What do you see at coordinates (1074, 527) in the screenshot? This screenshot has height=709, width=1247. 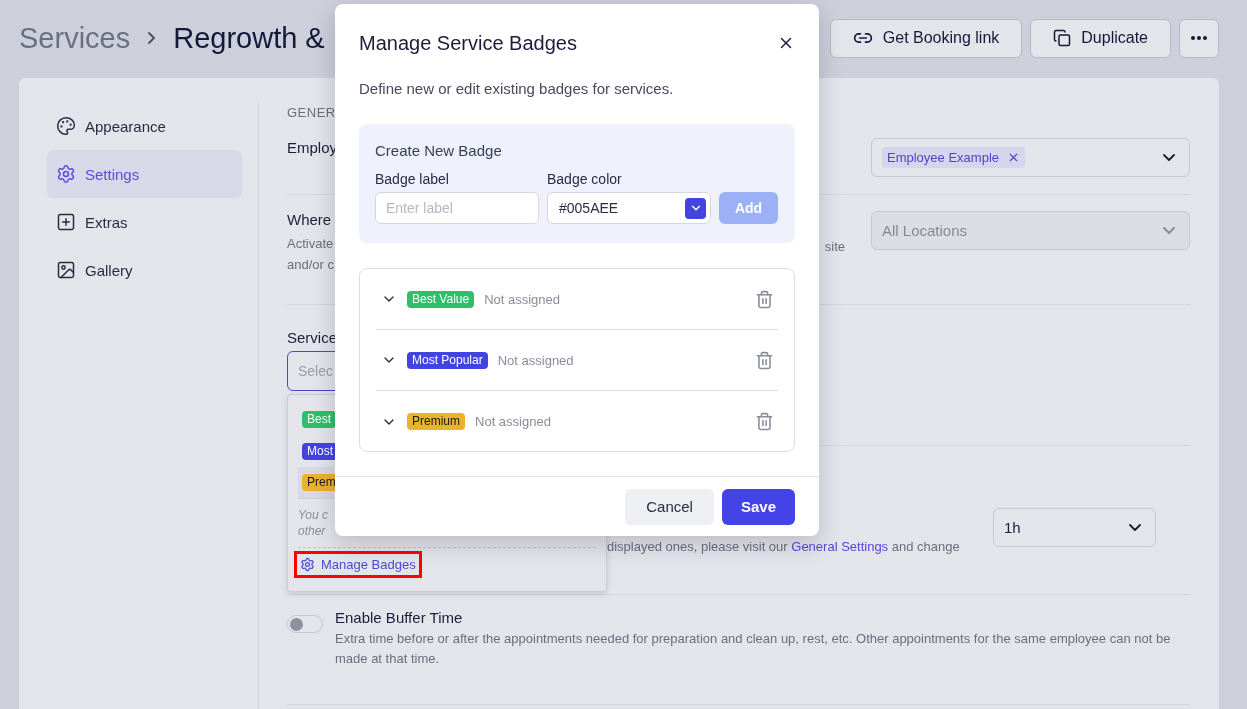 I see `time-select: 1h` at bounding box center [1074, 527].